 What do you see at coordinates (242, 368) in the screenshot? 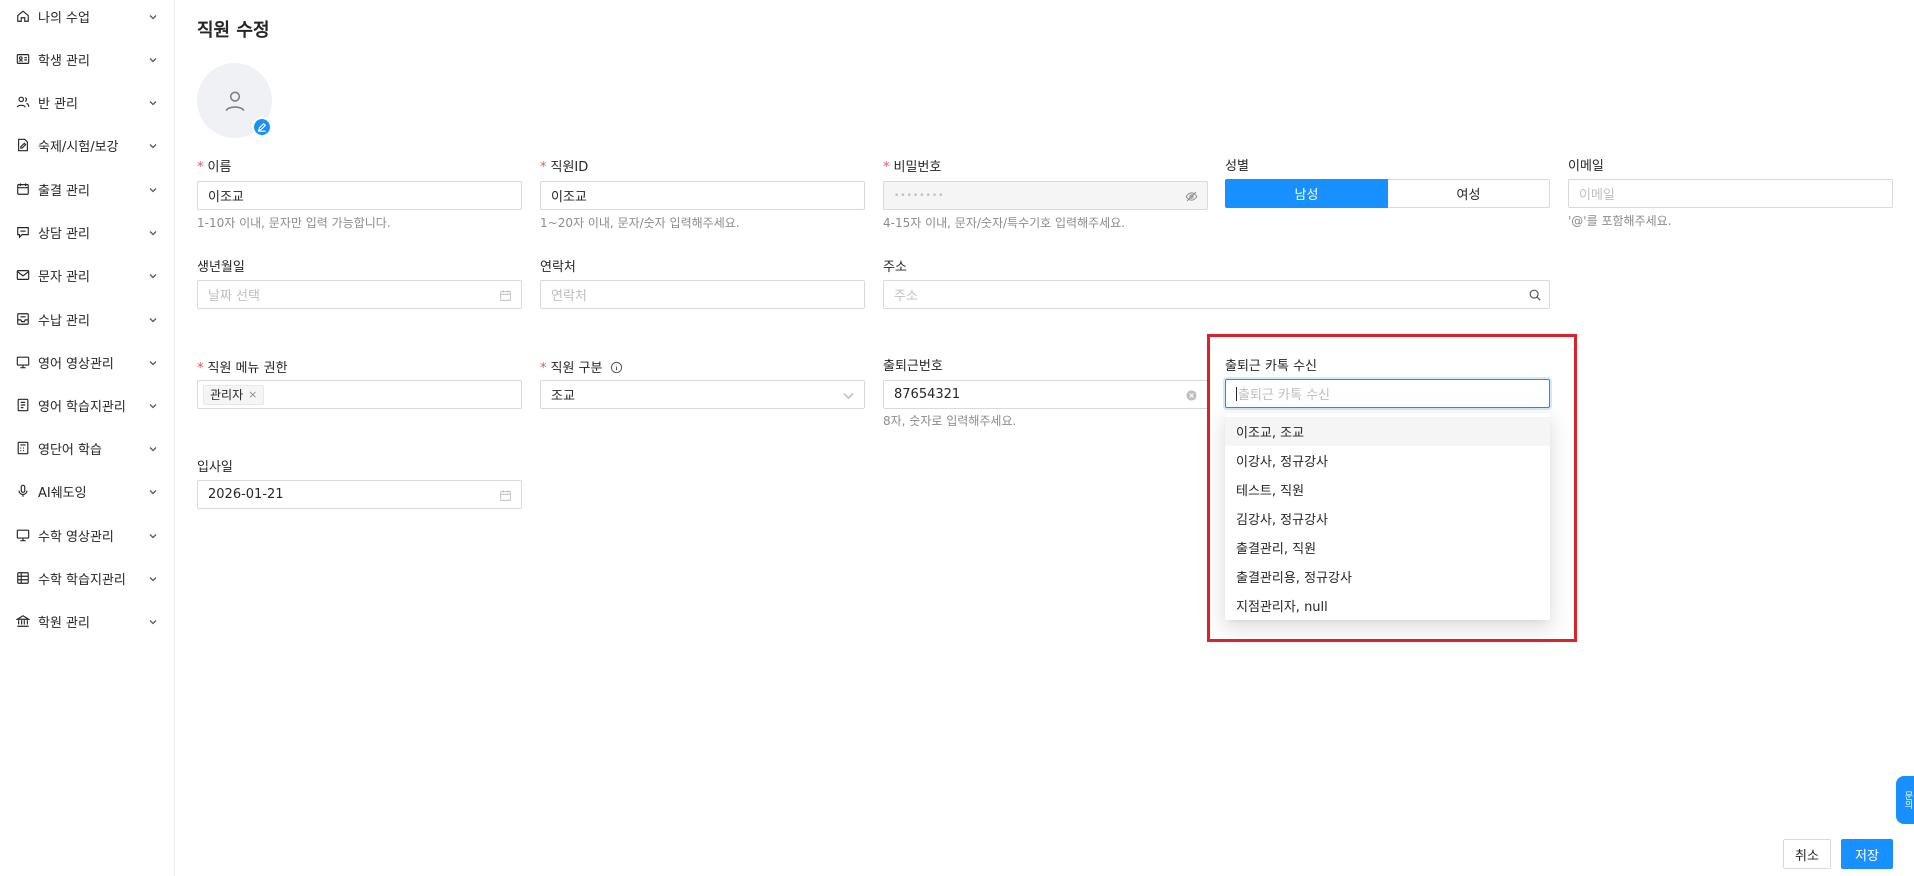
I see `menu-permission-label: * 직원 메뉴 권한` at bounding box center [242, 368].